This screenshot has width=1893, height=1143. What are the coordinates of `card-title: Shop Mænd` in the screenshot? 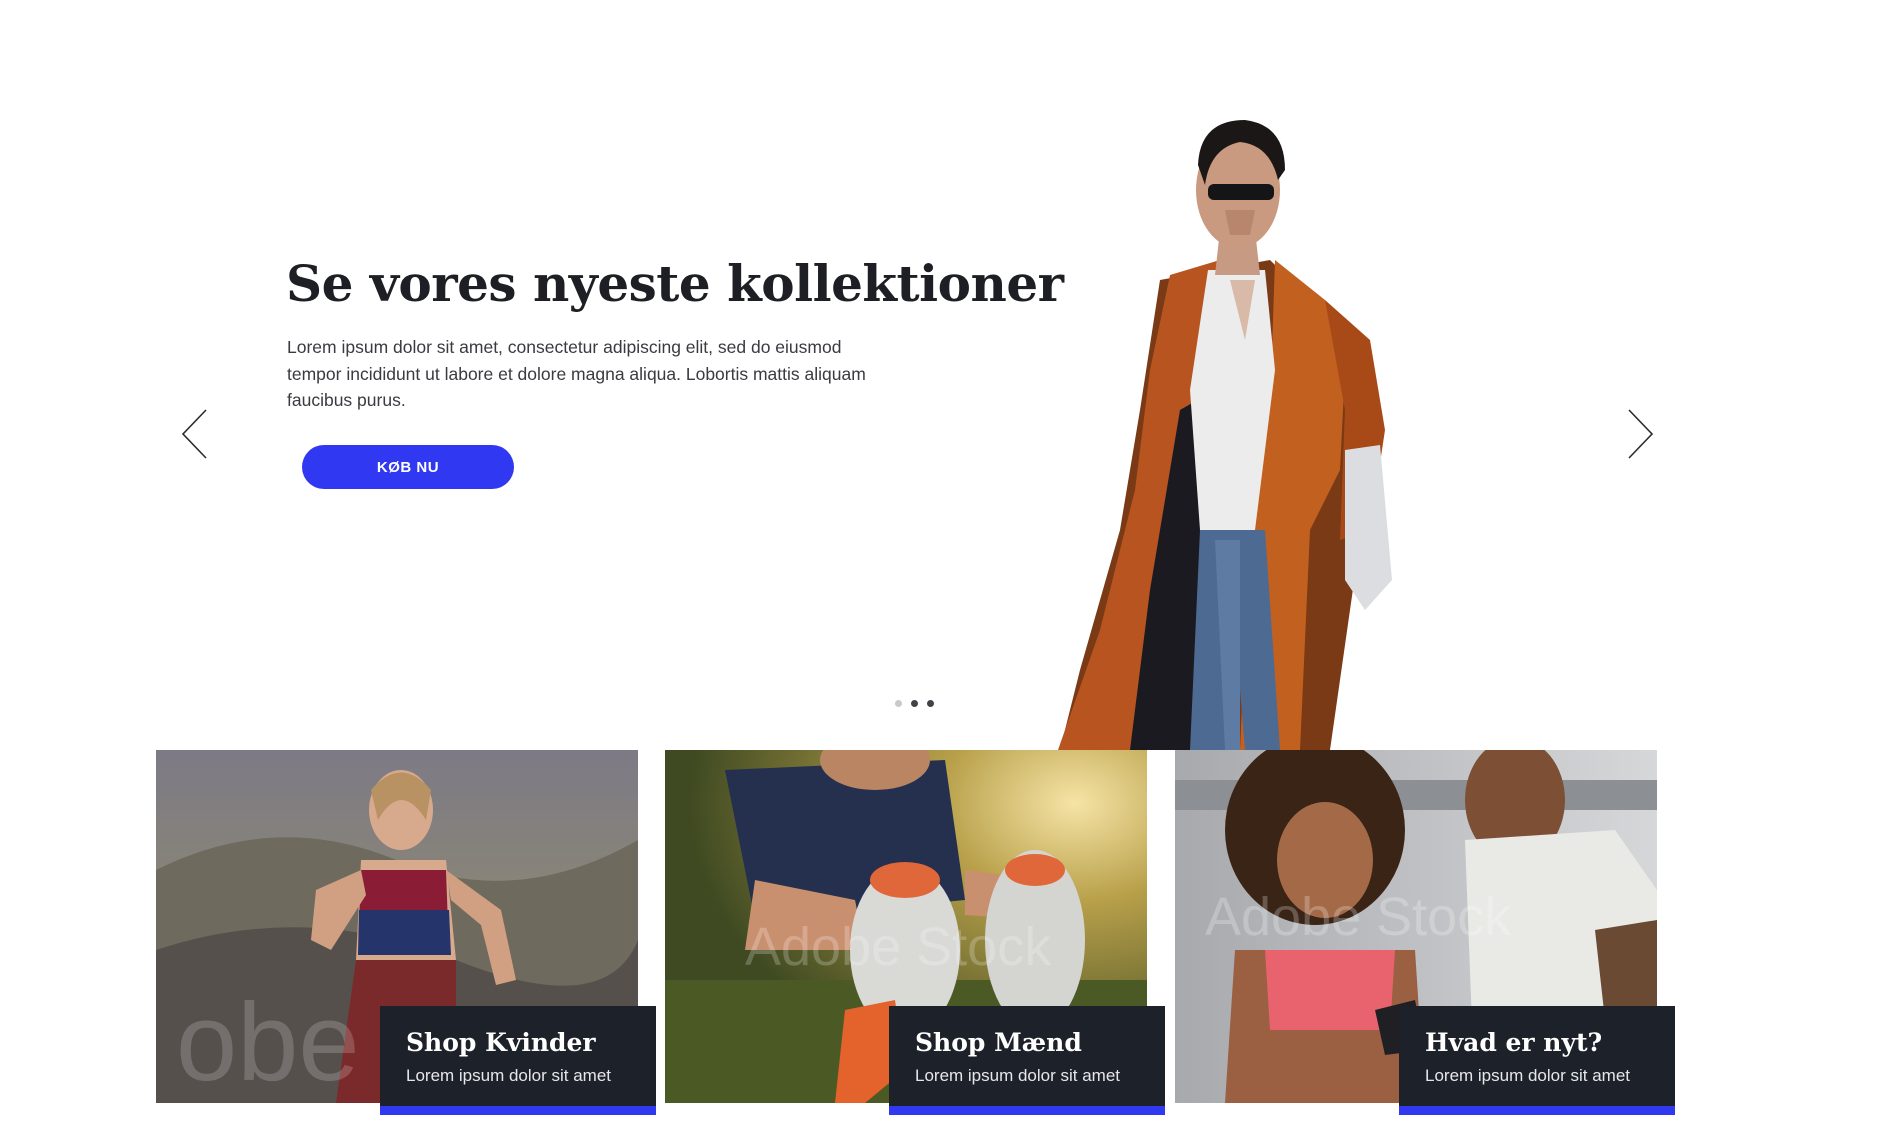 It's located at (998, 1042).